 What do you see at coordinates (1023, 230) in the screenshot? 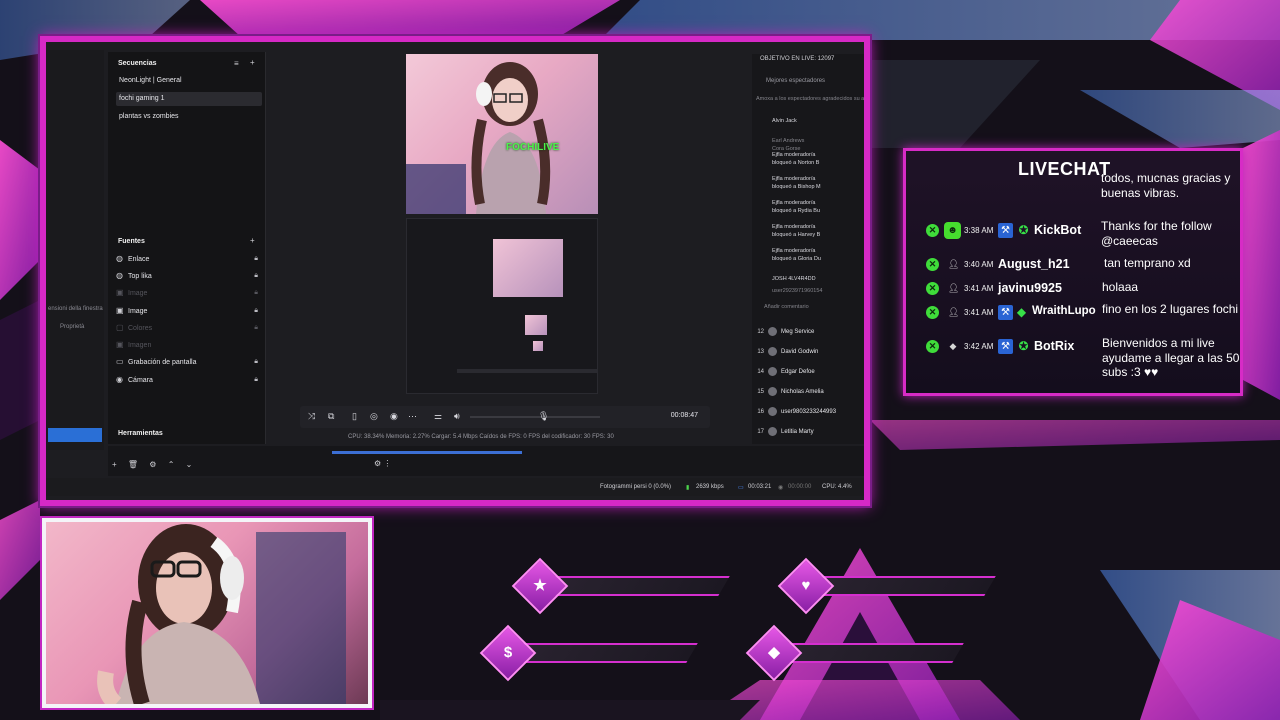
I see `verified-icon: ✪` at bounding box center [1023, 230].